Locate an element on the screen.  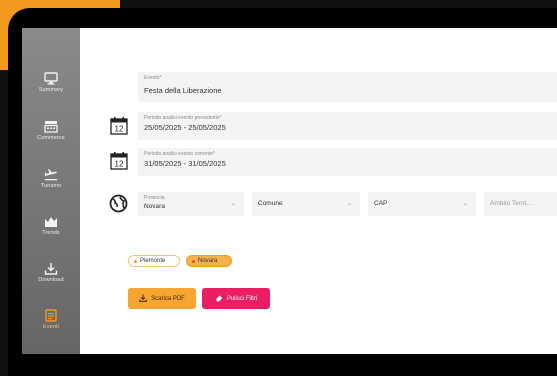
calendar-previous-icon: 12 is located at coordinates (119, 128).